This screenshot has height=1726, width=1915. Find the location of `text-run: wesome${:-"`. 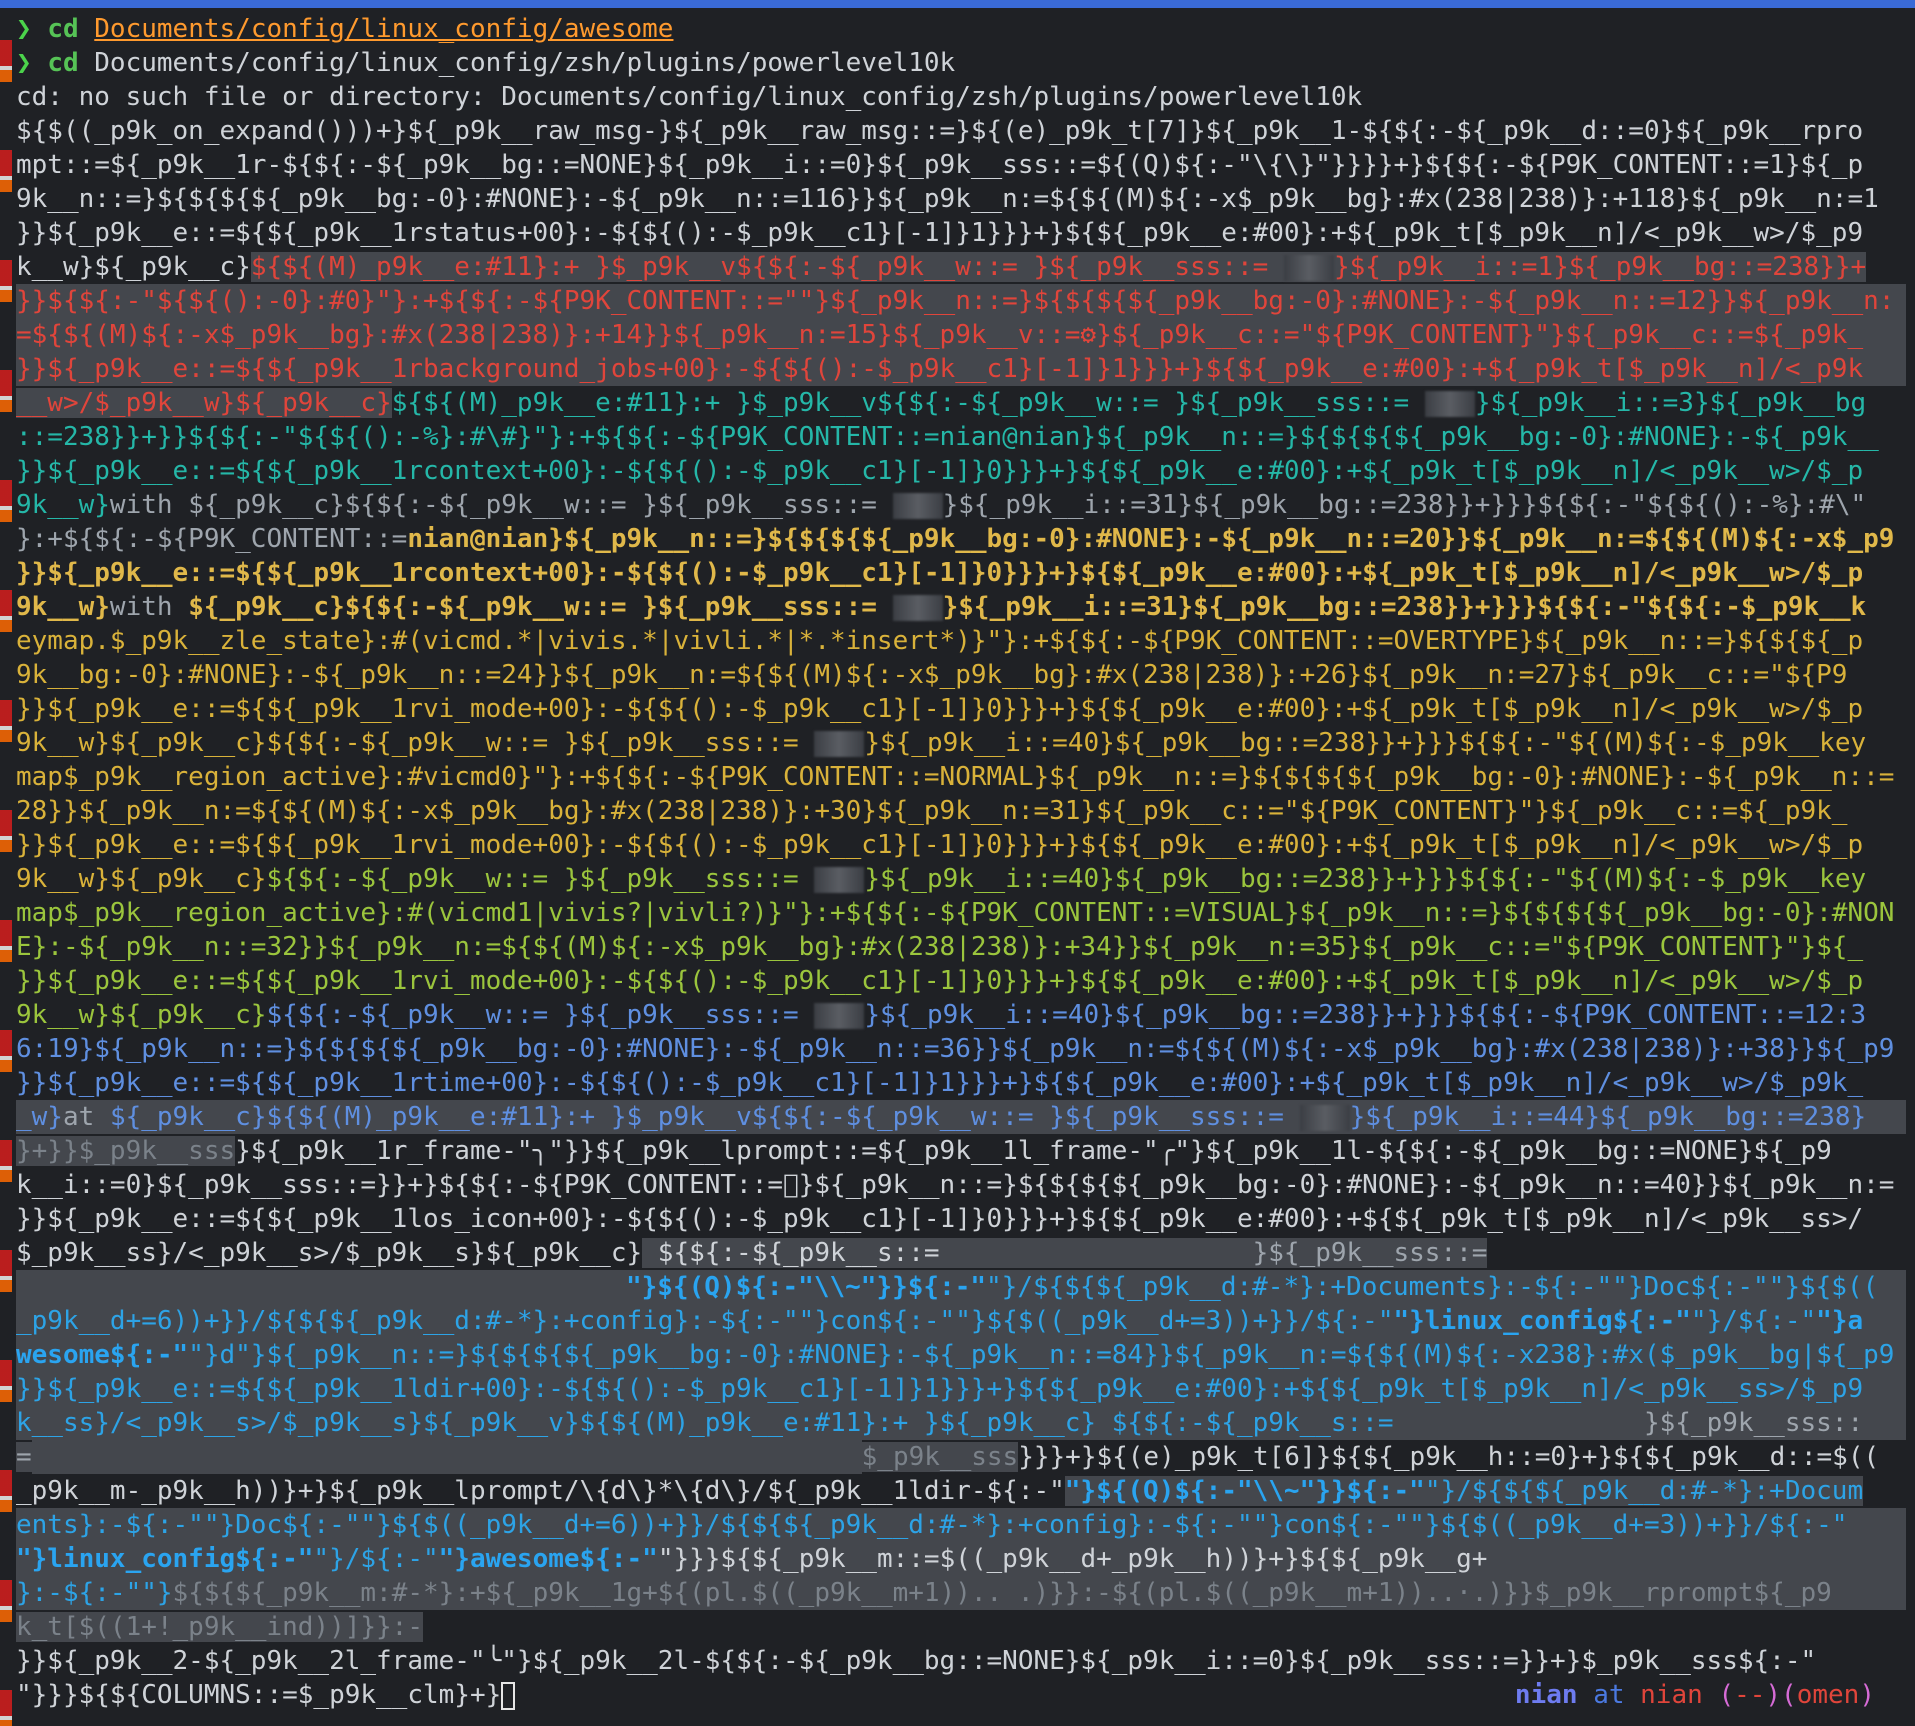

text-run: wesome${:-" is located at coordinates (102, 1355).